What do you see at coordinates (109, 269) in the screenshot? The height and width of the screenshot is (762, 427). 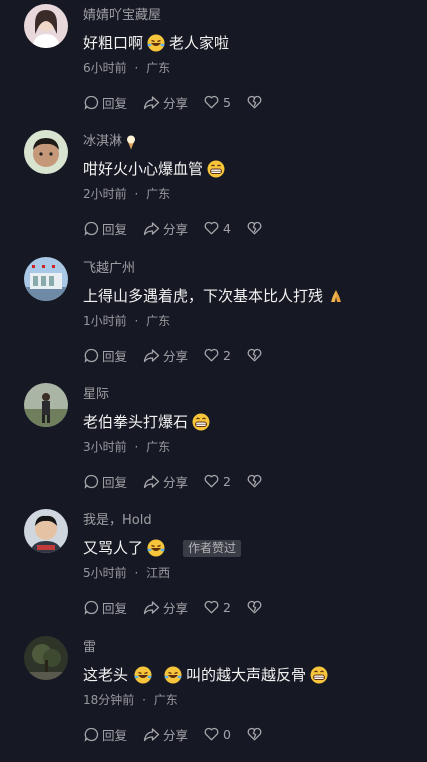 I see `comment-username: 飞越广州` at bounding box center [109, 269].